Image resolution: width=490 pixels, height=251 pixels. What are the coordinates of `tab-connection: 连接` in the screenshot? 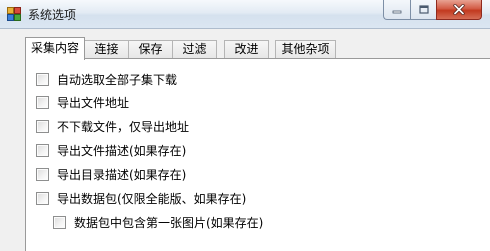 It's located at (106, 49).